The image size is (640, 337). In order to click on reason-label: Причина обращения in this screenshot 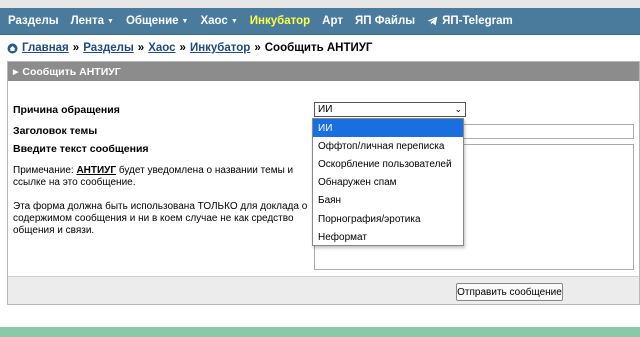, I will do `click(66, 110)`.